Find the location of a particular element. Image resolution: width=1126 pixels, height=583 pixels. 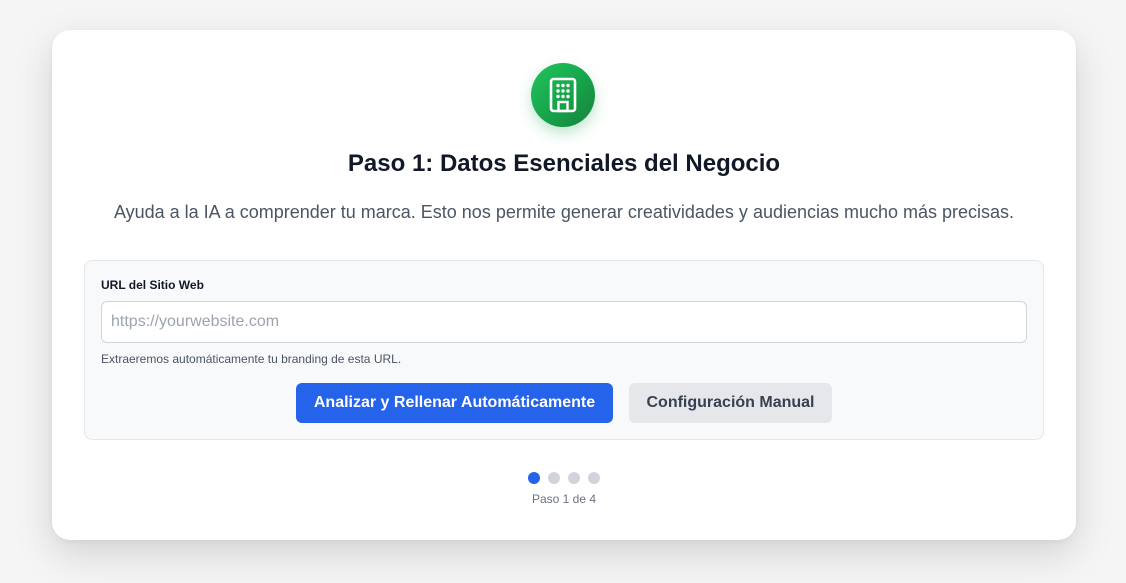

building-icon-badge is located at coordinates (563, 95).